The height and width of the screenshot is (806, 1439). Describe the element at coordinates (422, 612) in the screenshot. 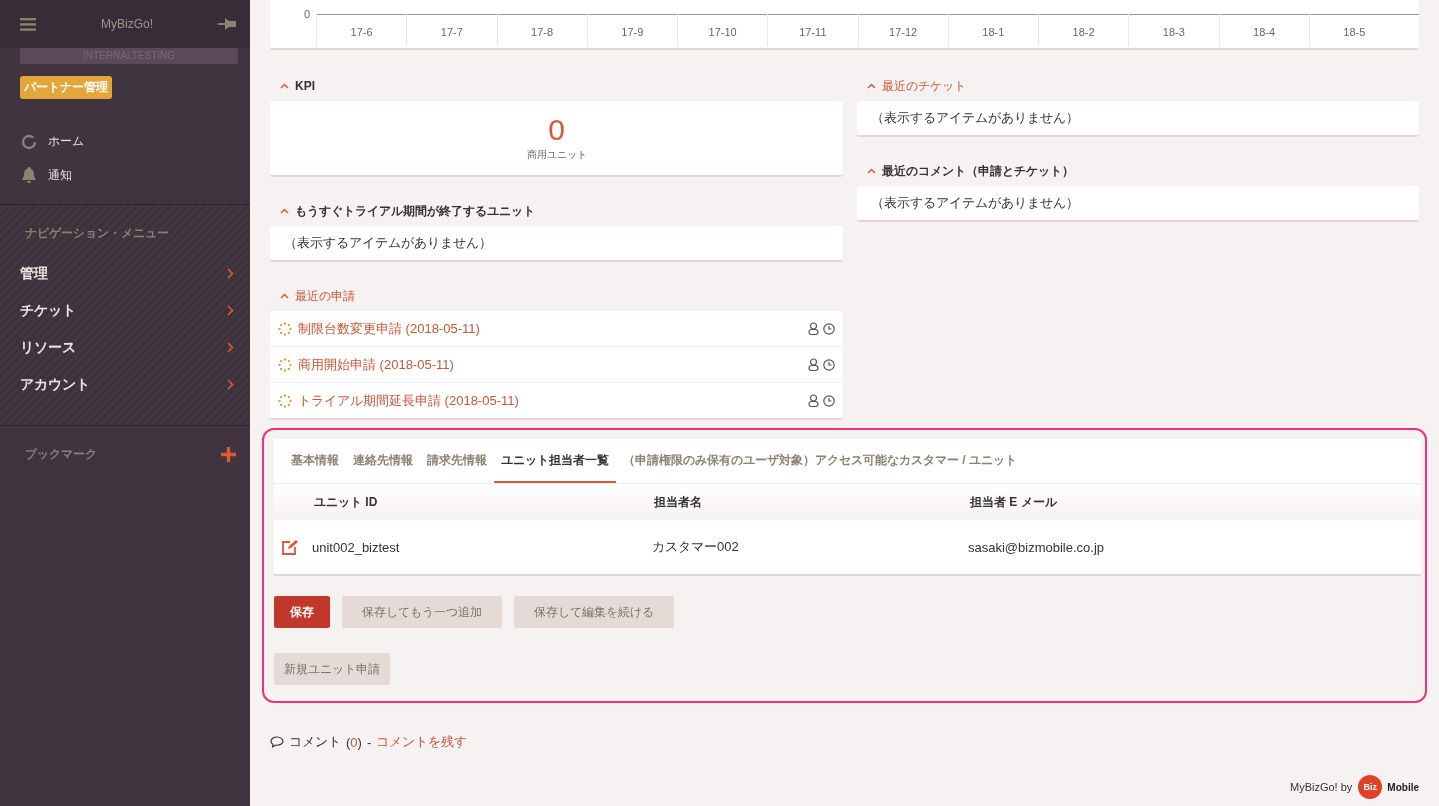

I see `secondary-button: 保存してもう一つ追加` at that location.